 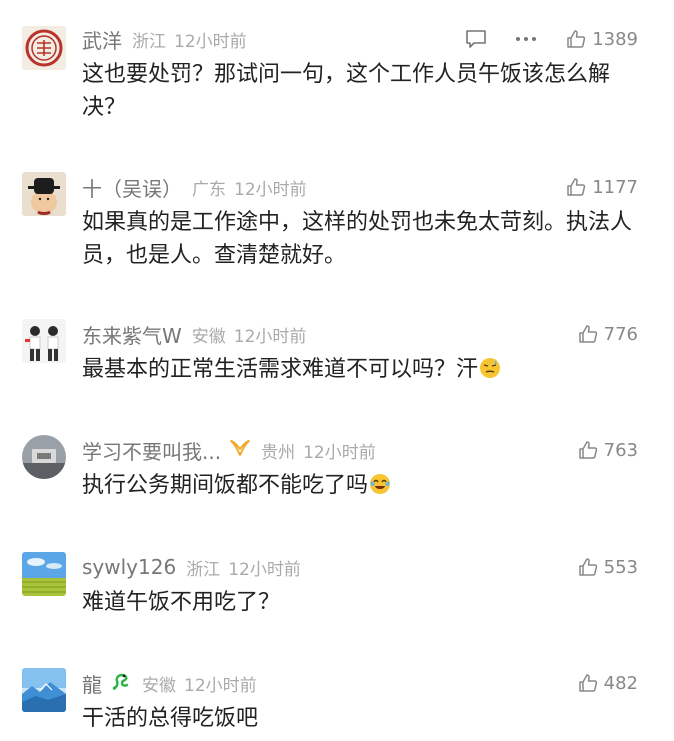 What do you see at coordinates (615, 187) in the screenshot?
I see `like-count: 1177` at bounding box center [615, 187].